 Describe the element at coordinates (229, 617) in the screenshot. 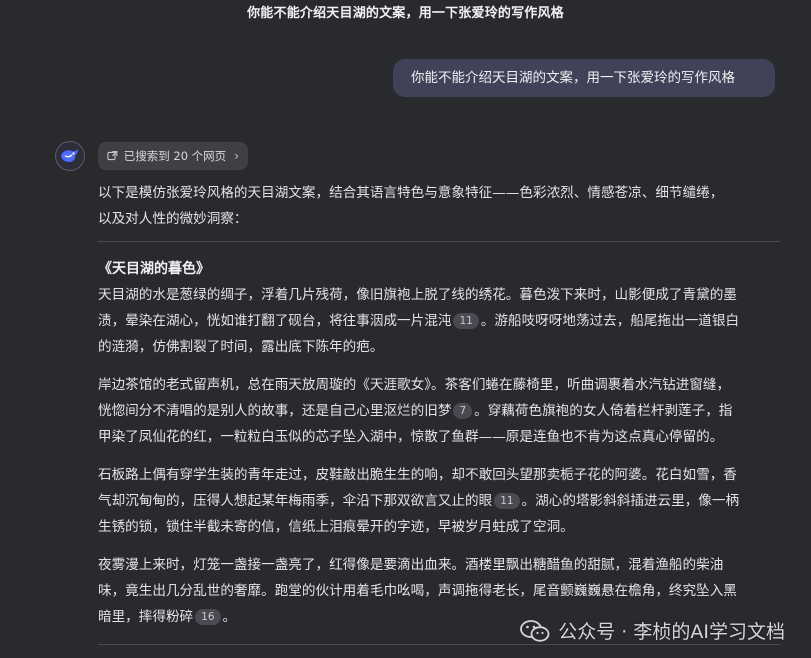

I see `line-text: 。` at that location.